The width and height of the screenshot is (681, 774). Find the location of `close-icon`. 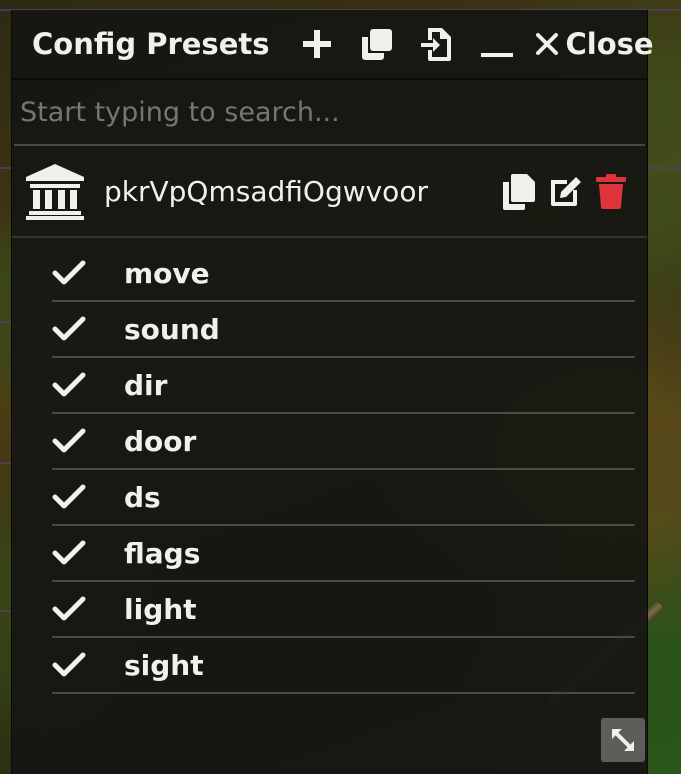

close-icon is located at coordinates (547, 44).